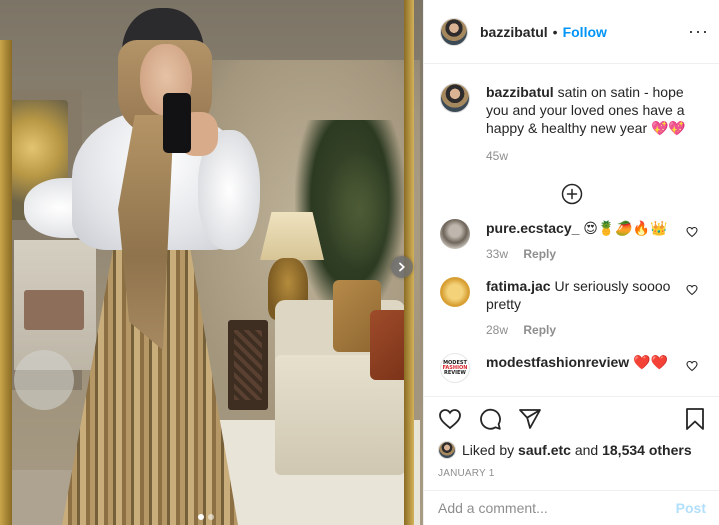 The height and width of the screenshot is (525, 719). Describe the element at coordinates (595, 156) in the screenshot. I see `caption-time: 45w` at that location.